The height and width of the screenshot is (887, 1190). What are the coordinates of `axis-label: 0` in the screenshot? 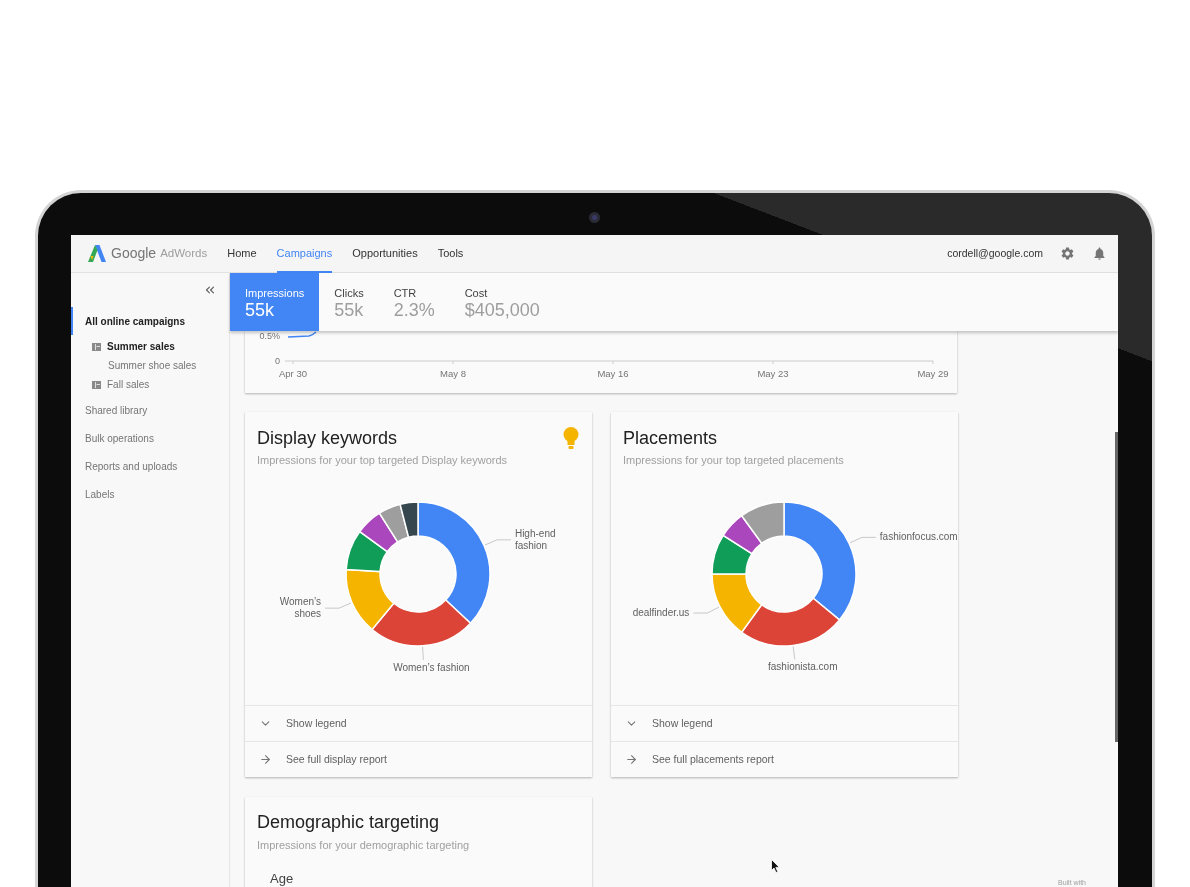 It's located at (277, 361).